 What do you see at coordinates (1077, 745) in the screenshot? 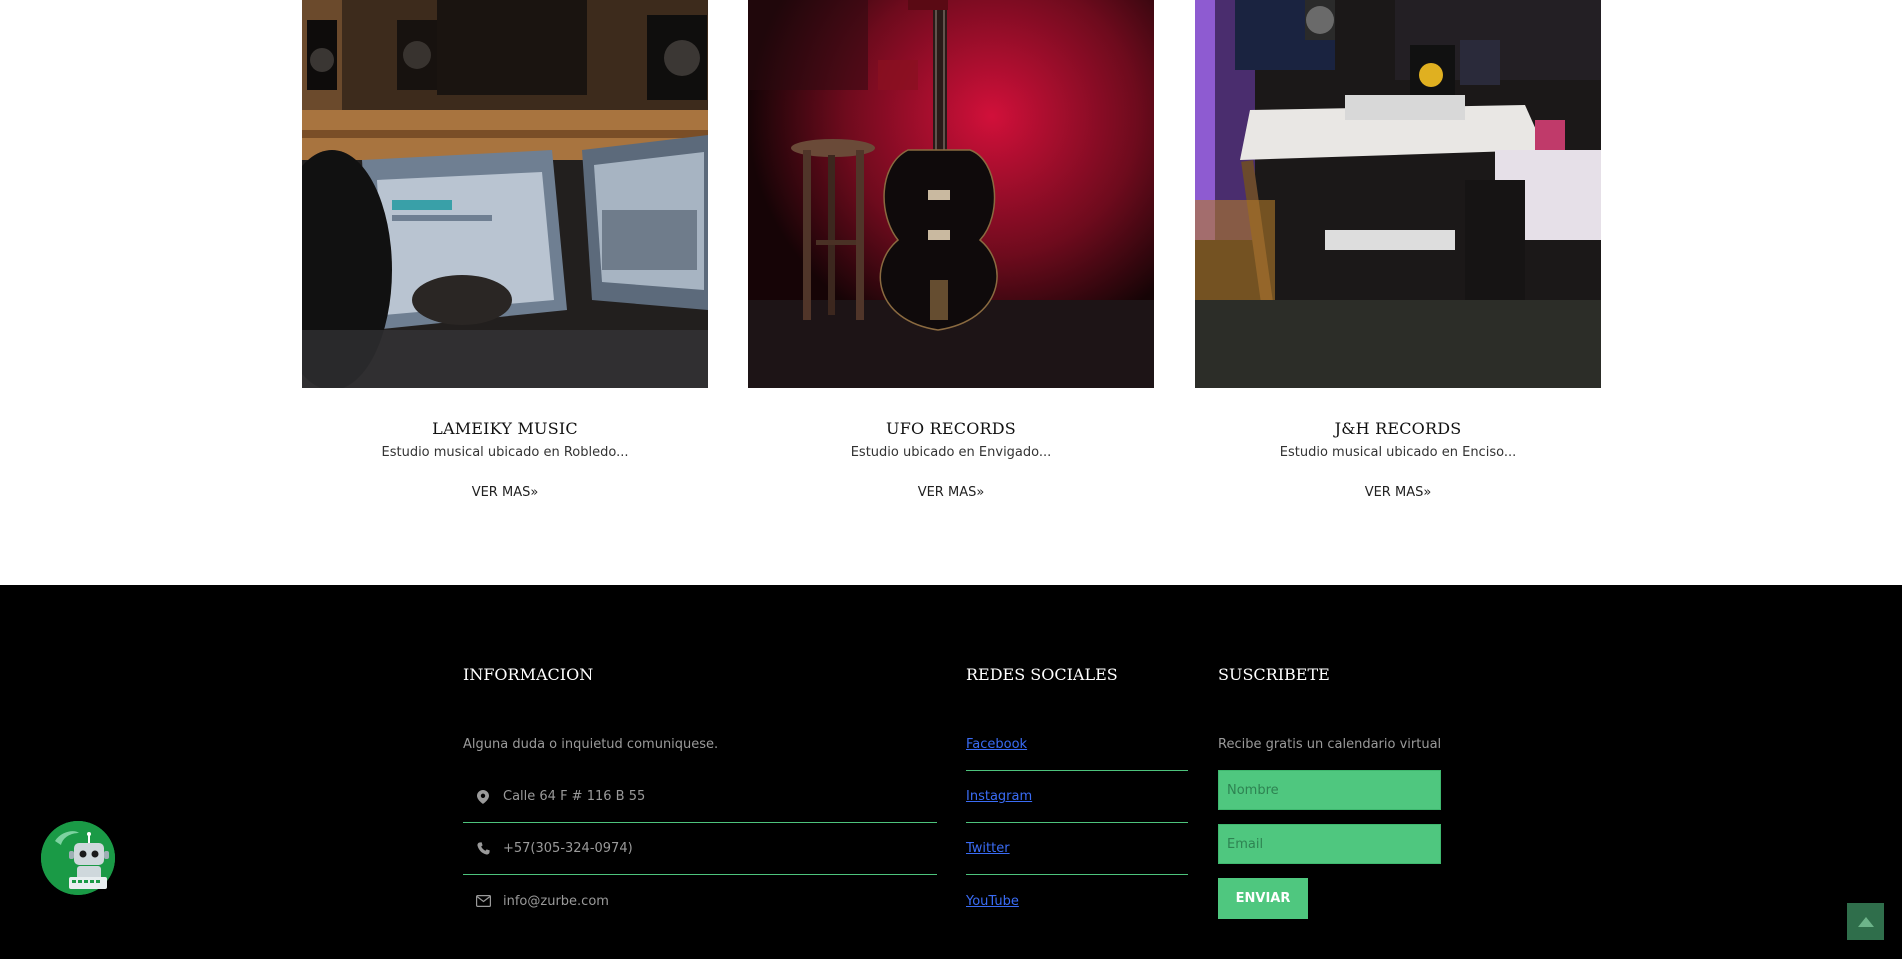
I see `social-item-facebook: Facebook` at bounding box center [1077, 745].